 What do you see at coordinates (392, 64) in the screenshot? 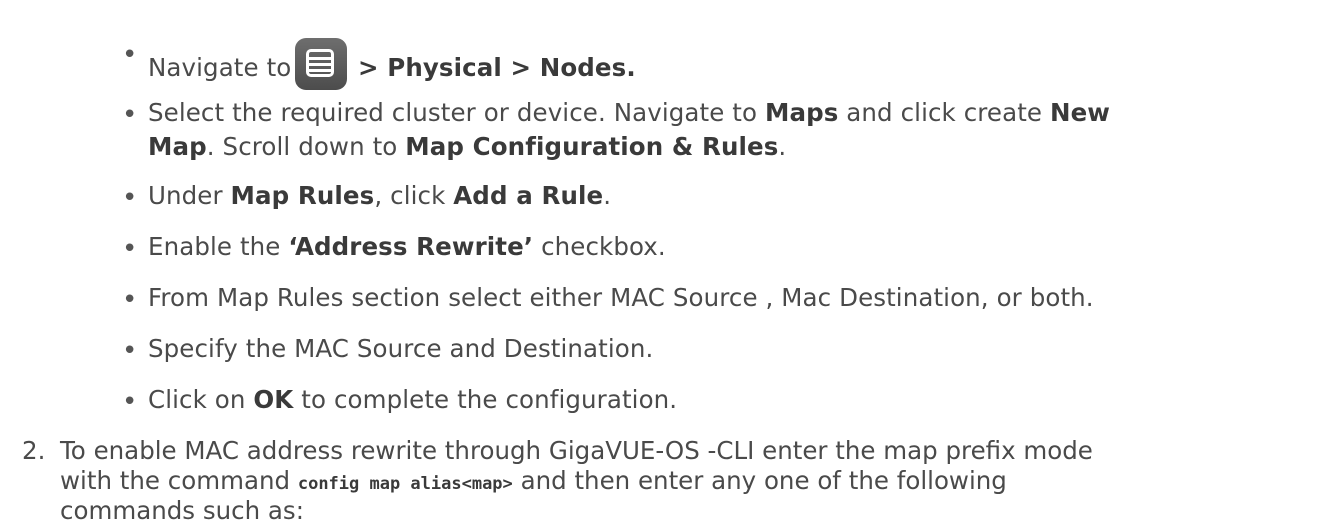
I see `list-item: Navigate to > Physical > Nodes.` at bounding box center [392, 64].